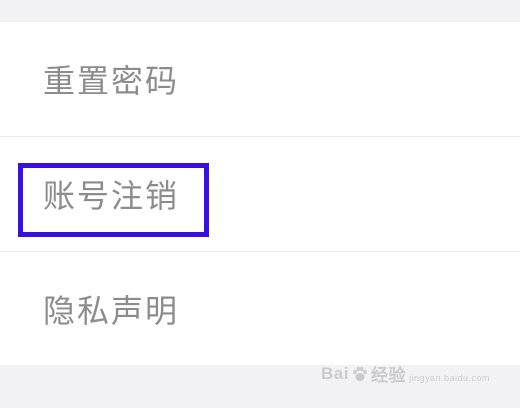  Describe the element at coordinates (360, 374) in the screenshot. I see `paw-icon` at that location.